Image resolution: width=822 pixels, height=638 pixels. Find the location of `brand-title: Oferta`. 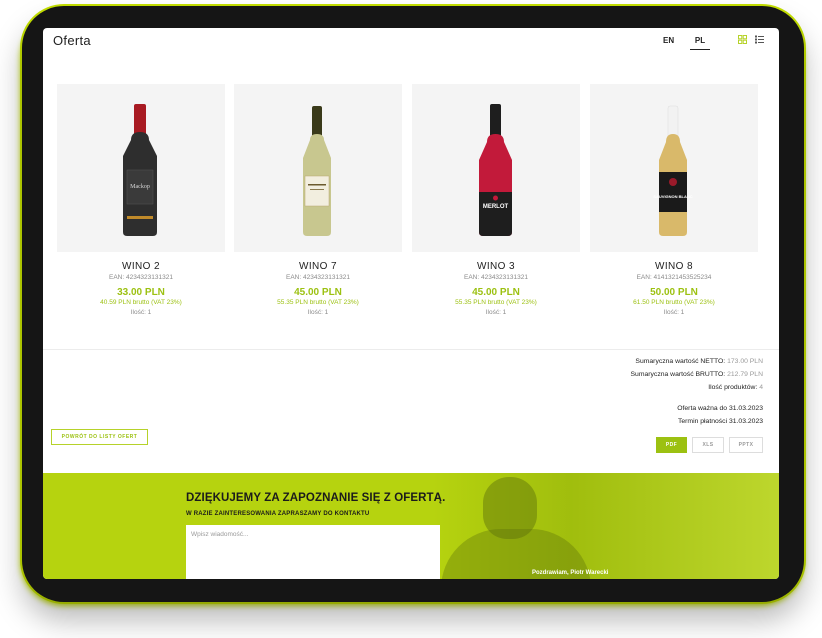

brand-title: Oferta is located at coordinates (72, 40).